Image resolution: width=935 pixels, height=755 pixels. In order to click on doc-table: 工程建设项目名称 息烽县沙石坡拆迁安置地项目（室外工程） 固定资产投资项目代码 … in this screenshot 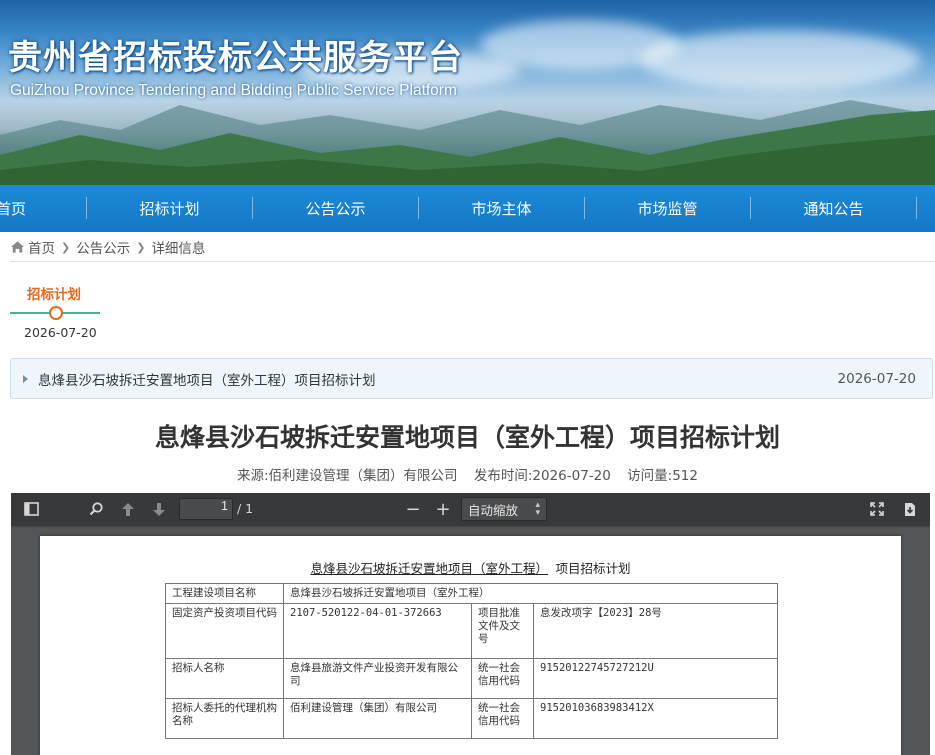, I will do `click(471, 661)`.